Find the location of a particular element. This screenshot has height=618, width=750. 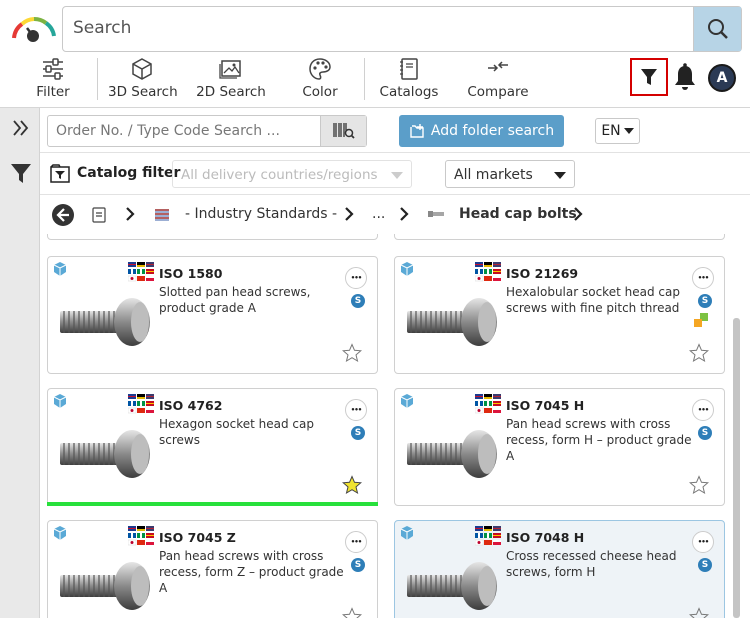

card-title: ISO 7045 Z is located at coordinates (197, 537).